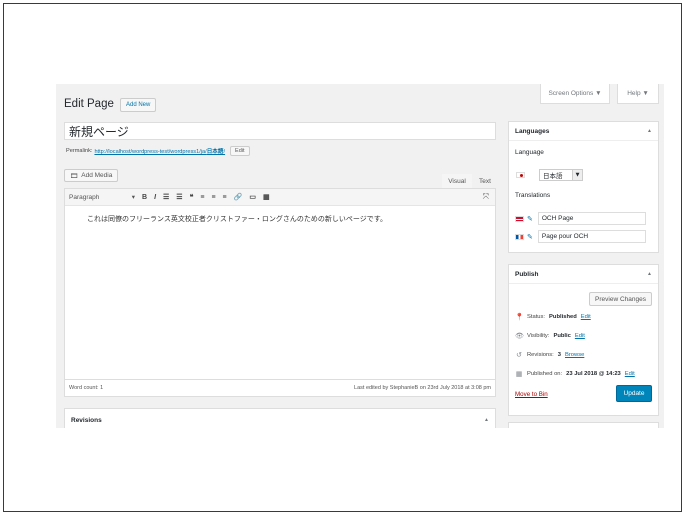  What do you see at coordinates (577, 175) in the screenshot?
I see `chevron-down-icon: ▼` at bounding box center [577, 175].